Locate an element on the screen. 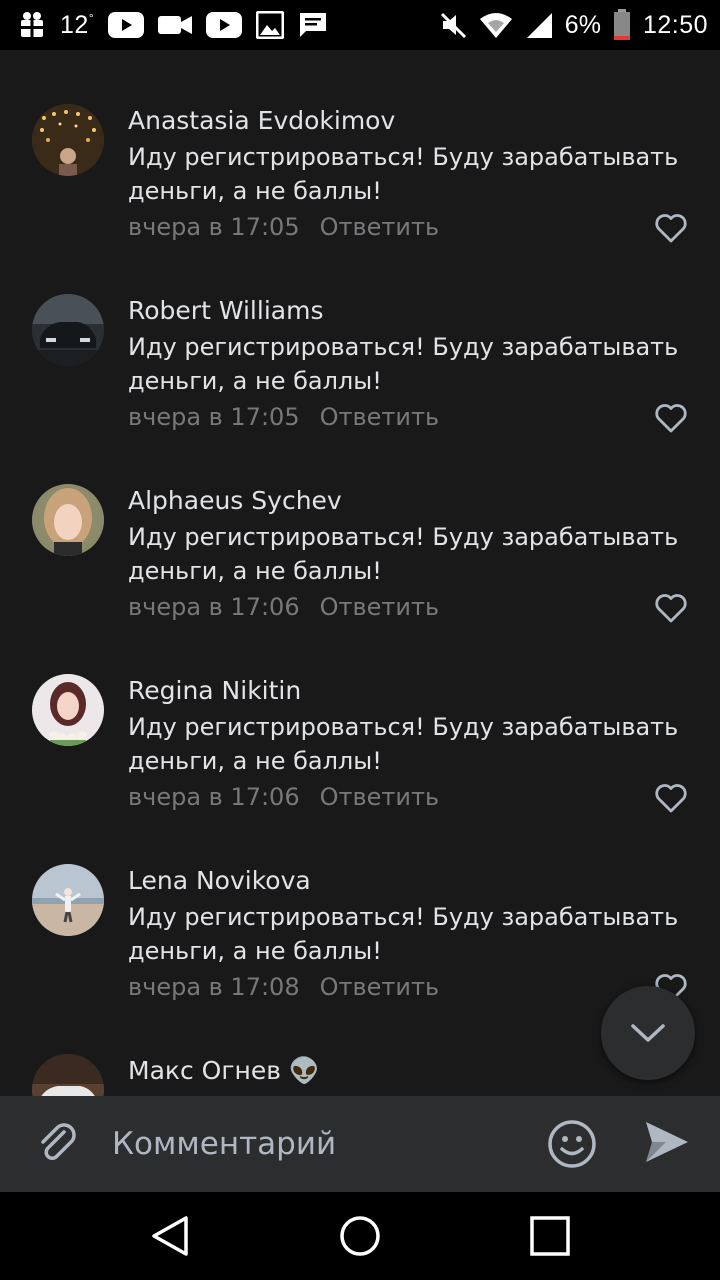 This screenshot has height=1280, width=720. comment-author: Alphaeus Sychev is located at coordinates (235, 501).